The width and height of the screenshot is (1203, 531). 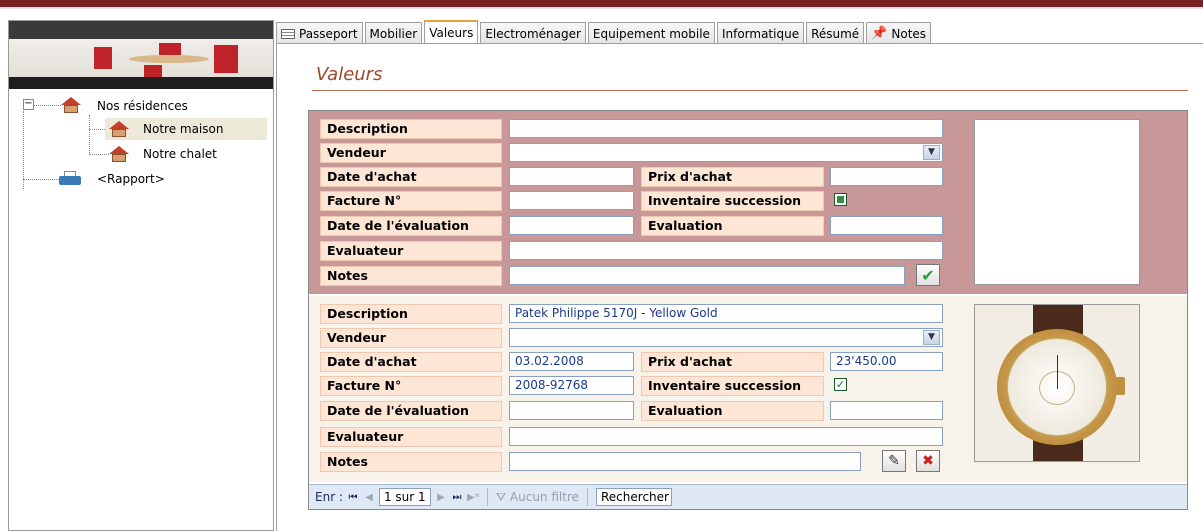 What do you see at coordinates (473, 497) in the screenshot?
I see `new-record-icon: ▶*` at bounding box center [473, 497].